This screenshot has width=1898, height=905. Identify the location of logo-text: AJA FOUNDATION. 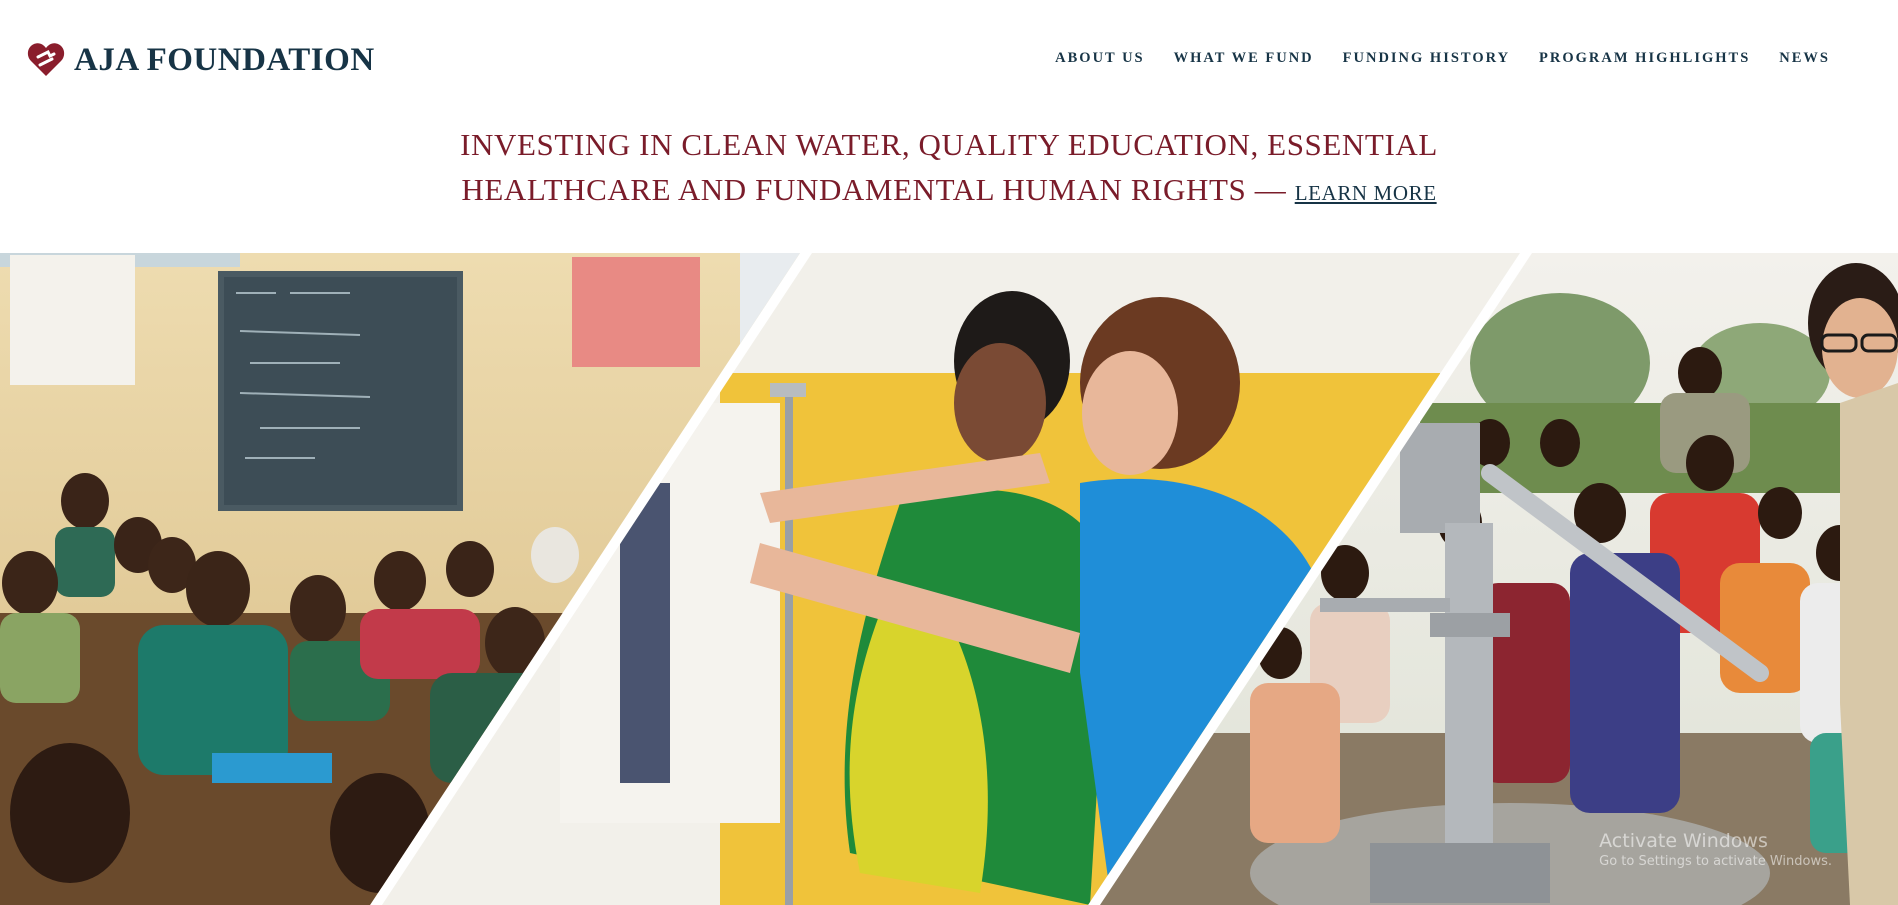
(224, 59).